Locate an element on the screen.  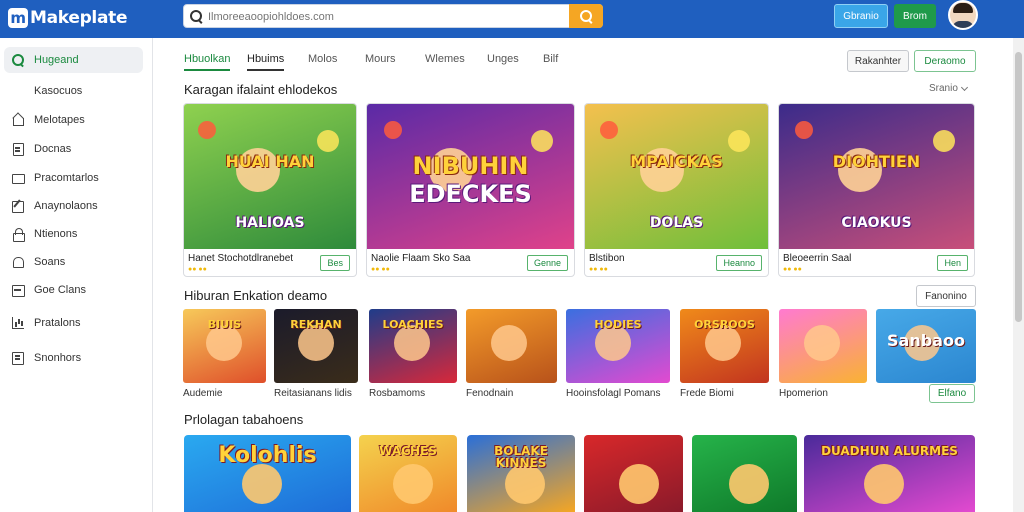
tile-label: Reitasianans lidis is located at coordinates (313, 393).